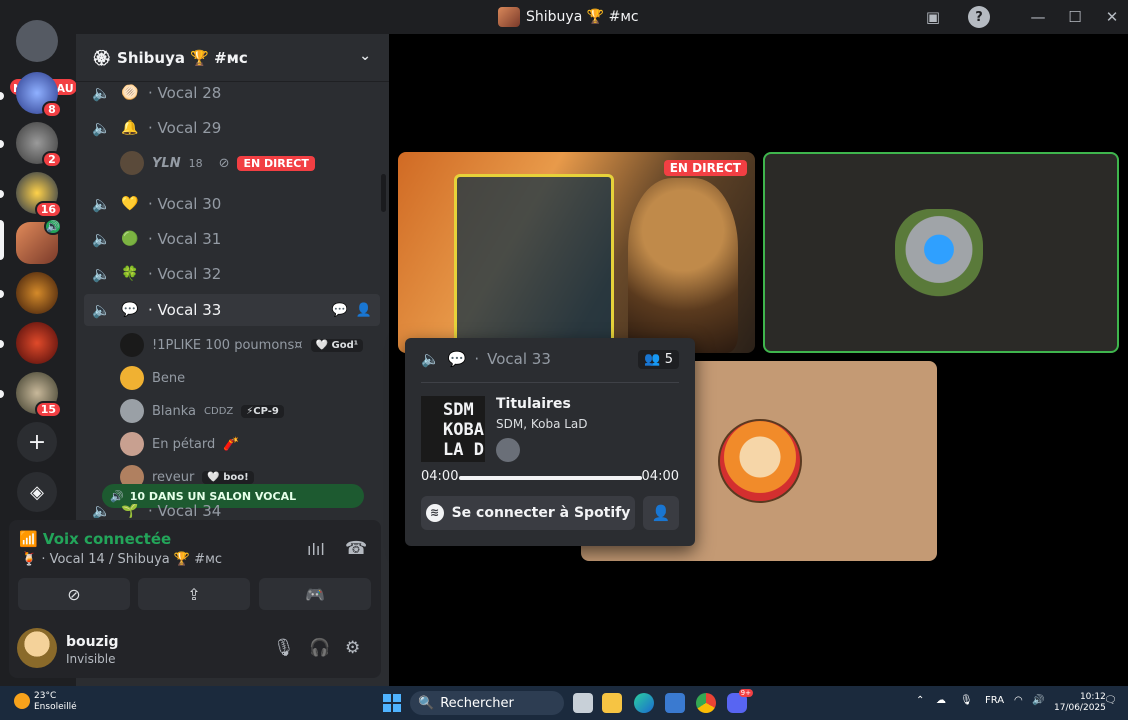 The width and height of the screenshot is (1128, 720). I want to click on voice-channel-link: 🍹 · Vocal 14 / Shibuya 🏆 #ᴍᴄ, so click(121, 559).